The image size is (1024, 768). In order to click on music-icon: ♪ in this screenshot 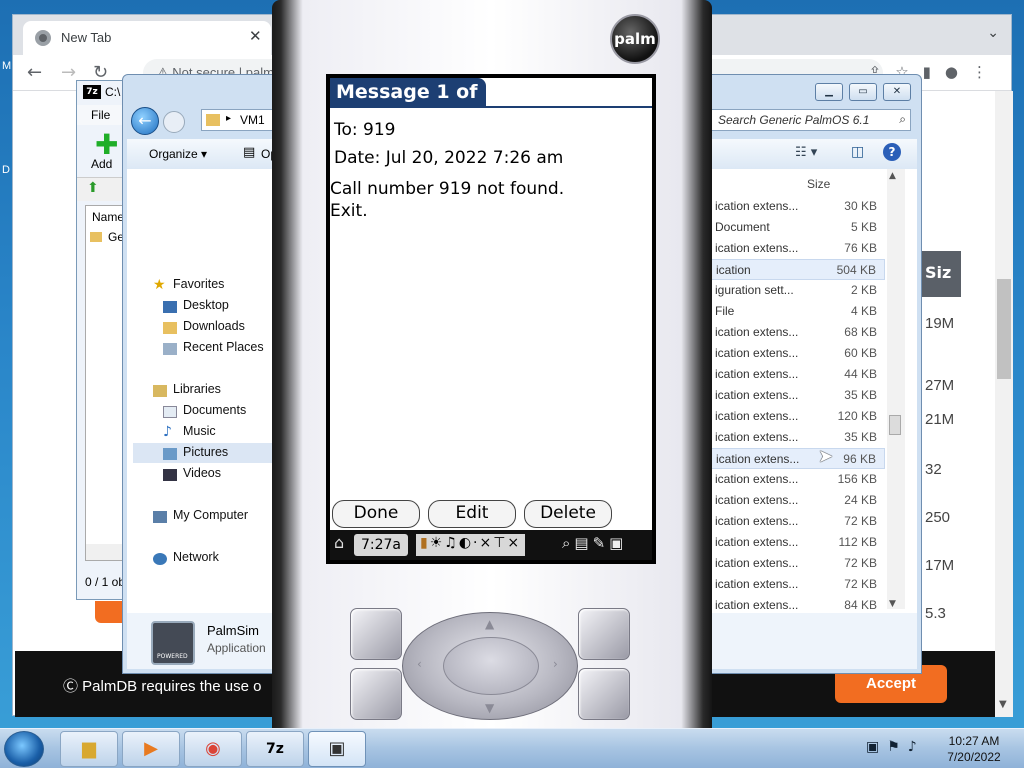, I will do `click(167, 432)`.